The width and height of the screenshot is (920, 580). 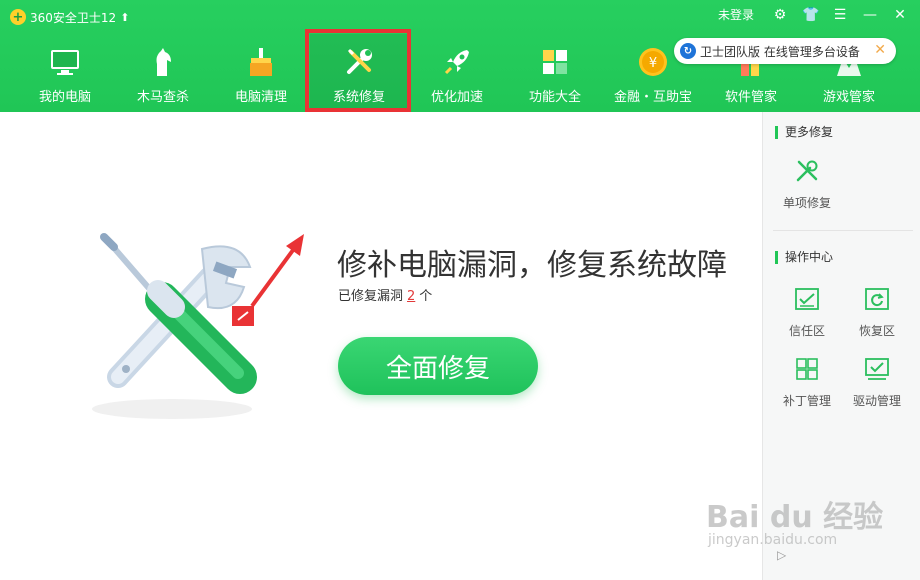 What do you see at coordinates (18, 17) in the screenshot?
I see `app-logo-icon: +` at bounding box center [18, 17].